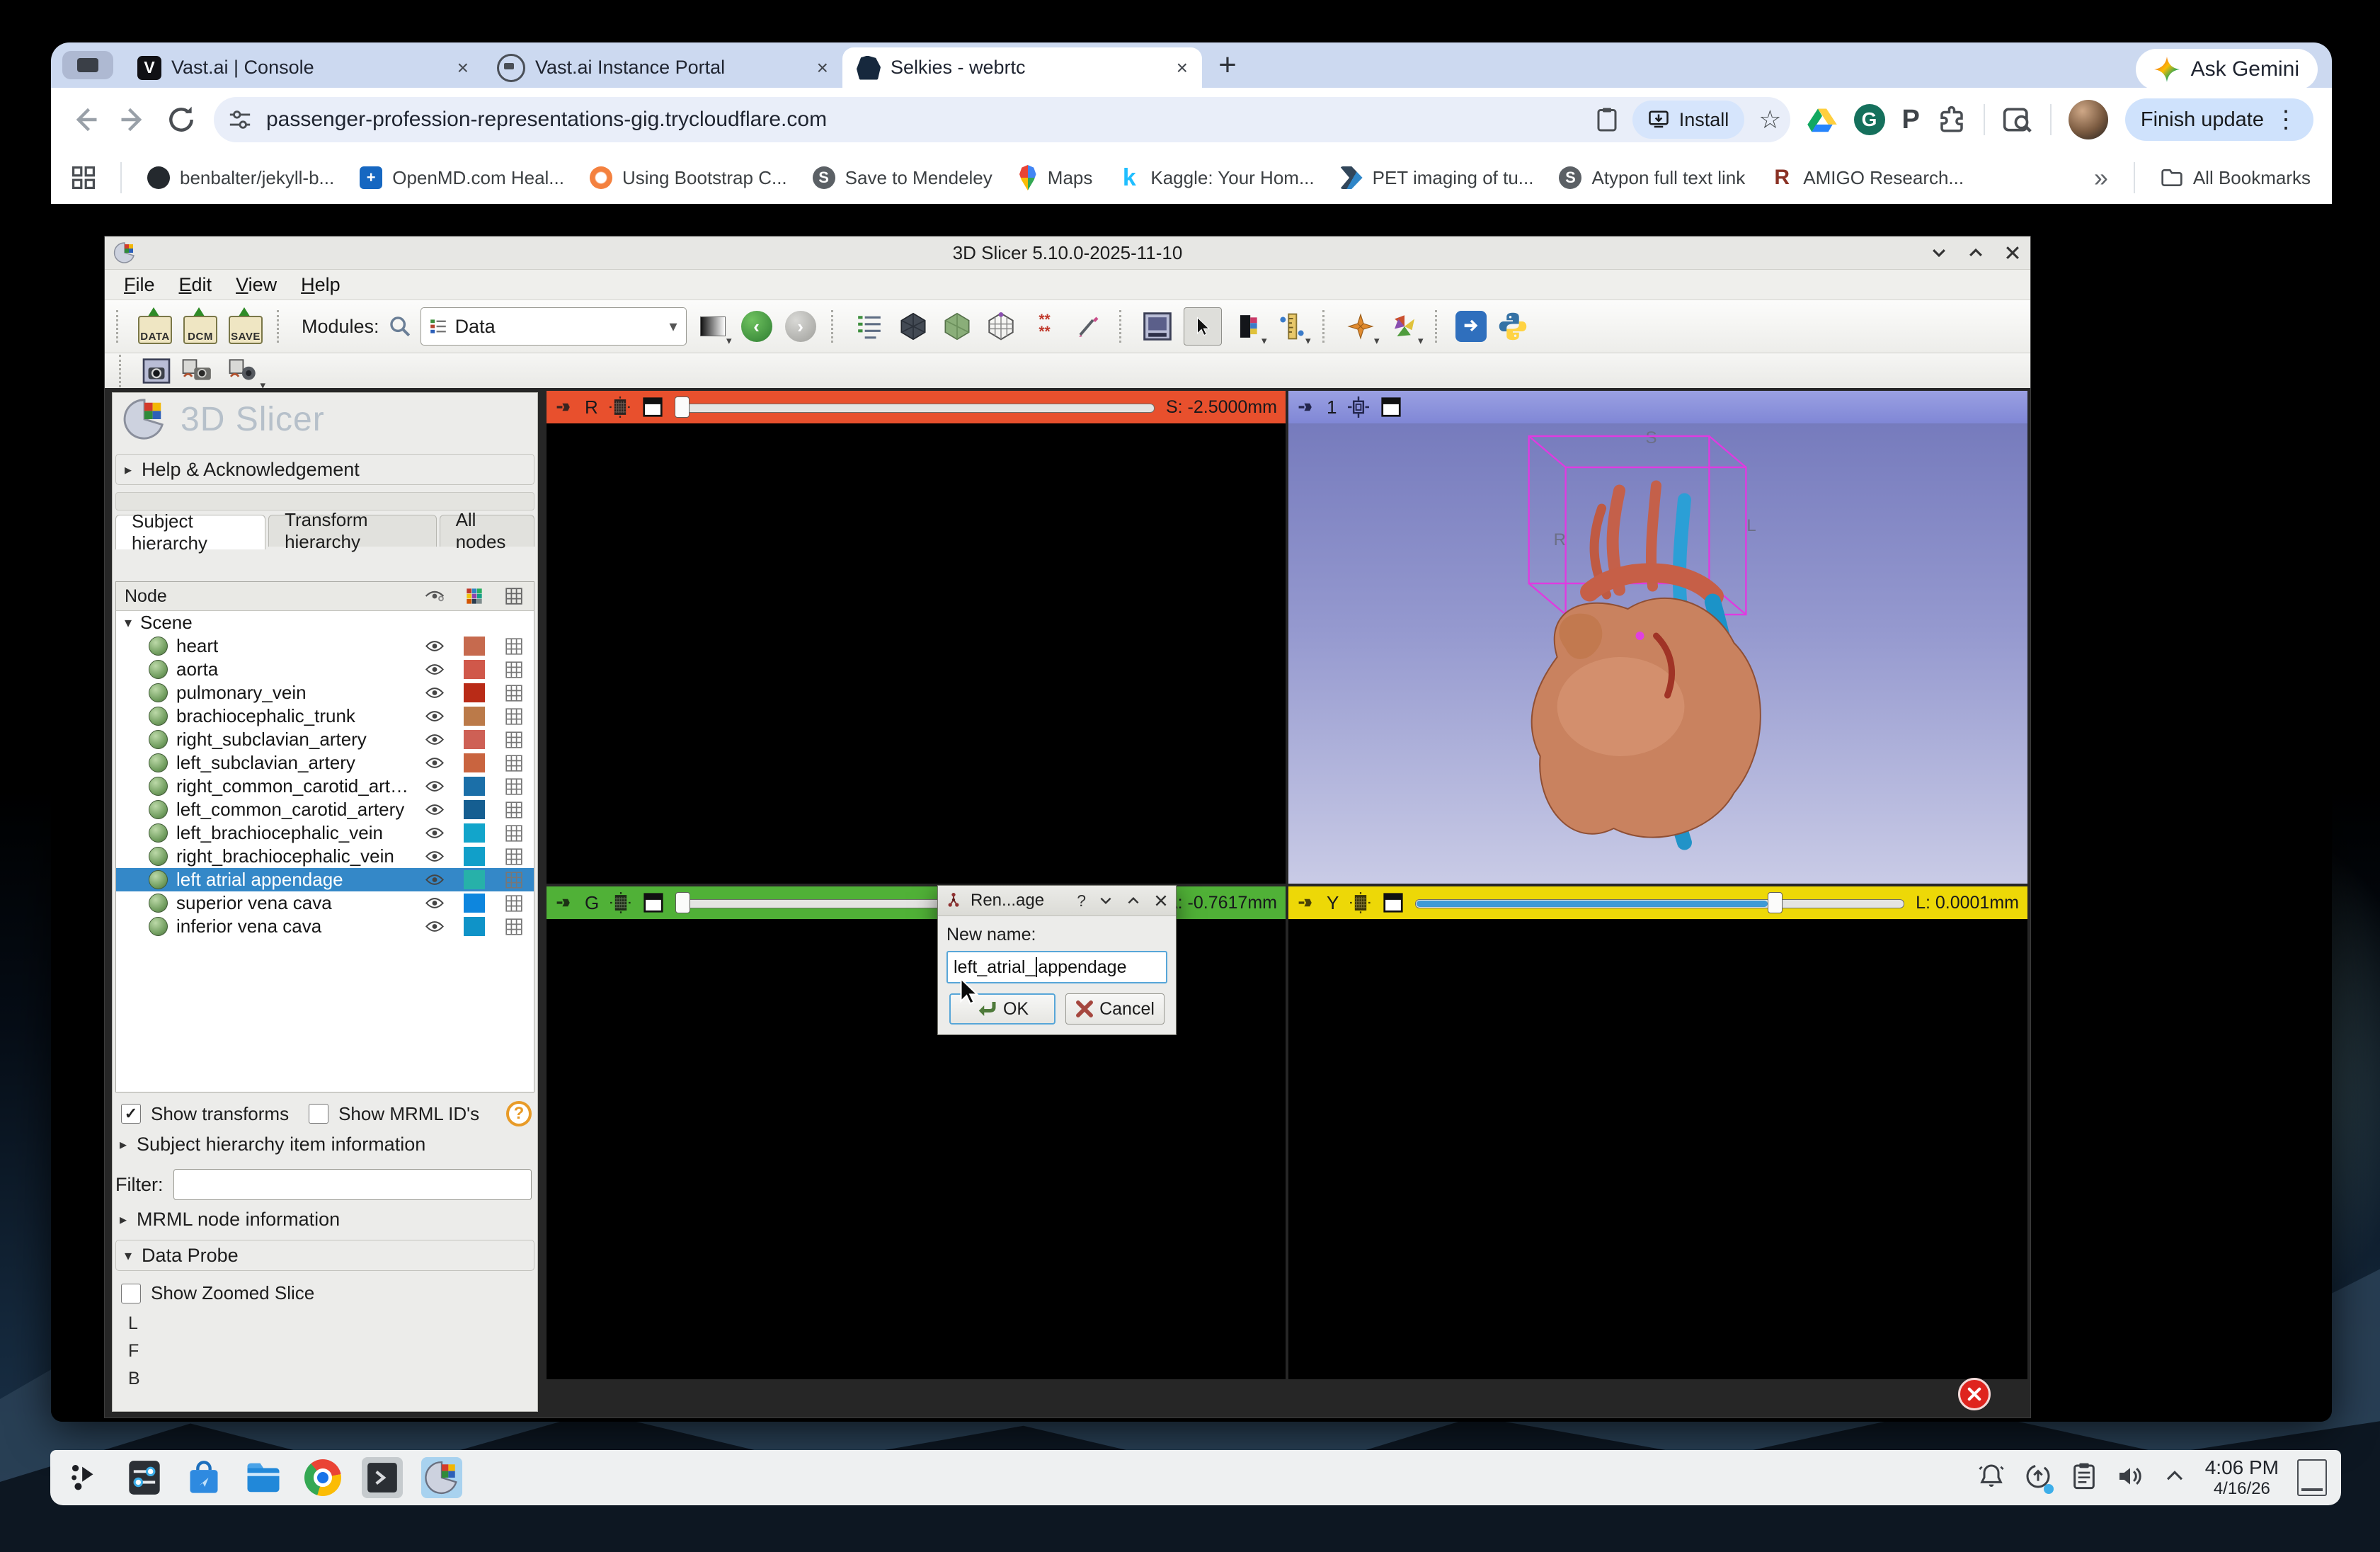 This screenshot has width=2380, height=1552. What do you see at coordinates (321, 285) in the screenshot?
I see `menu-item: Help` at bounding box center [321, 285].